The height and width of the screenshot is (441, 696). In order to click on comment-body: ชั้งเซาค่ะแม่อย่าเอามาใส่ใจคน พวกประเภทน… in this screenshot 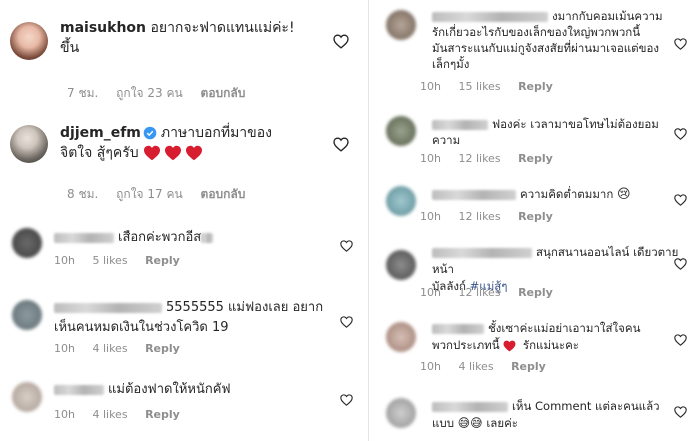, I will do `click(557, 337)`.